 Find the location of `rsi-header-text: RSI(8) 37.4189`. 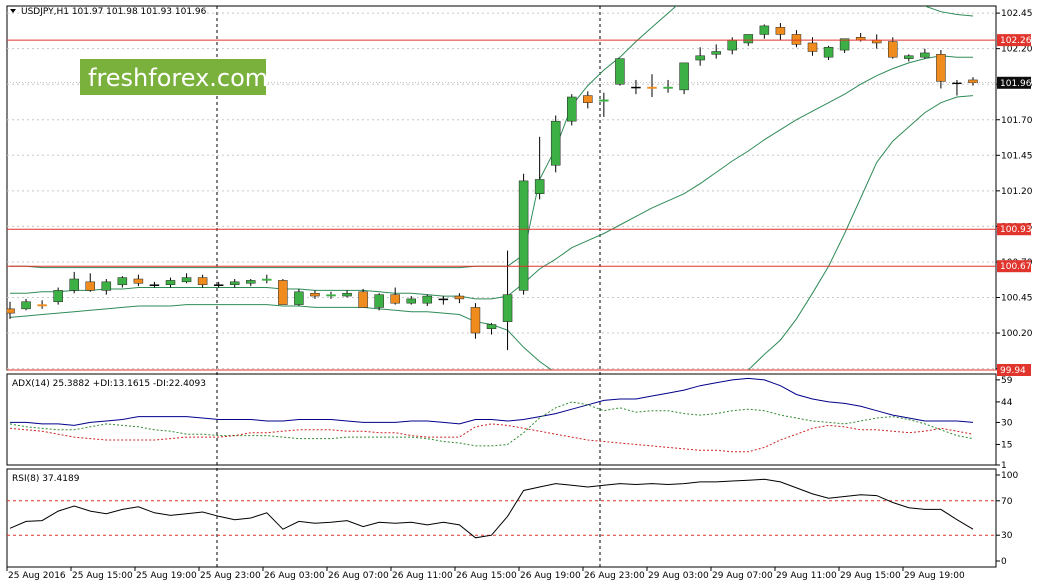

rsi-header-text: RSI(8) 37.4189 is located at coordinates (46, 479).